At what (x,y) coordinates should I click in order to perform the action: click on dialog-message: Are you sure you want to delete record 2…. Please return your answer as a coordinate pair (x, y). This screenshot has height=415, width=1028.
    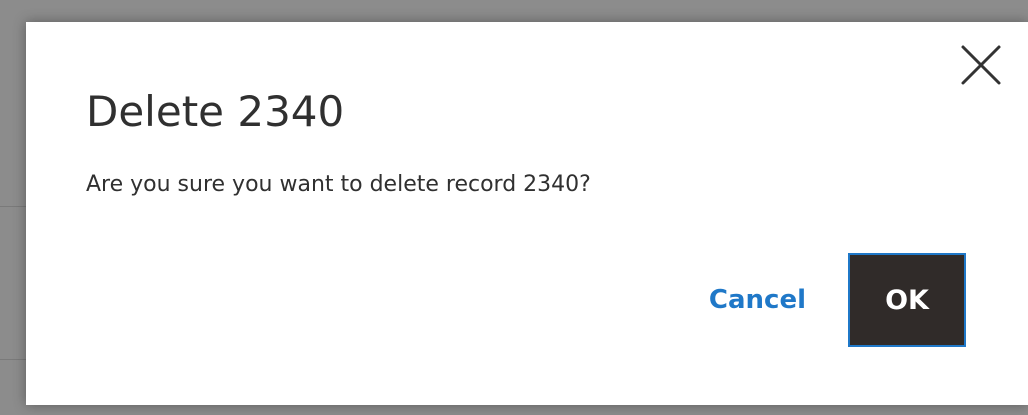
    Looking at the image, I should click on (338, 184).